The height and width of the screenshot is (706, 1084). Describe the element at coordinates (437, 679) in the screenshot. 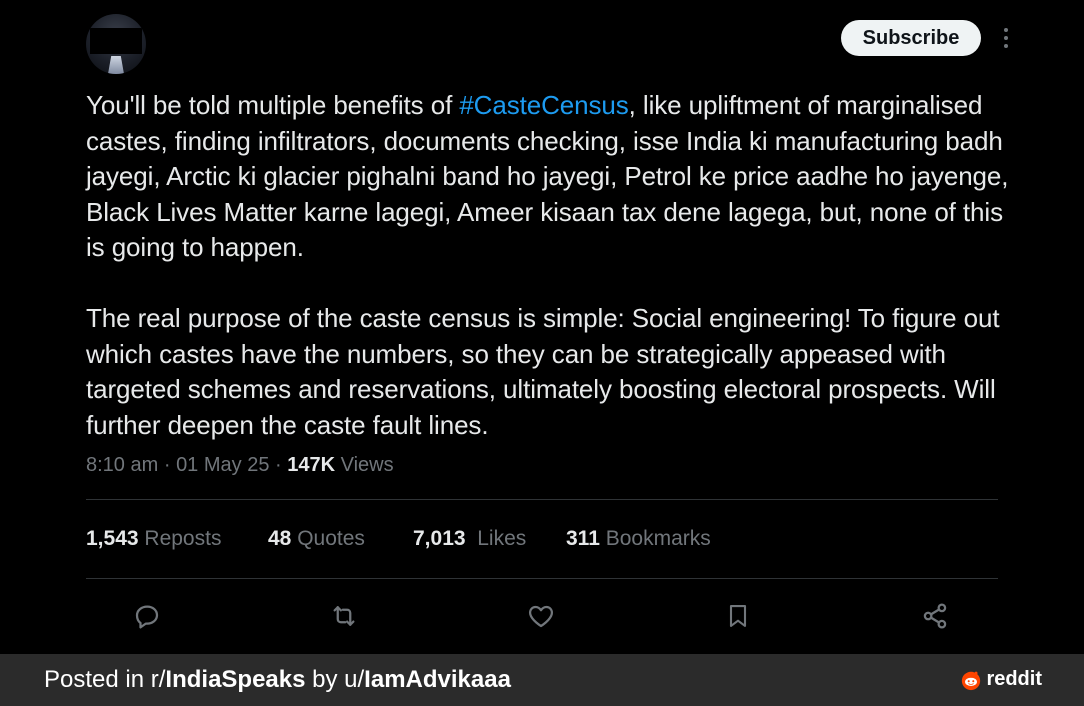

I see `username-link: IamAdvikaaa` at that location.